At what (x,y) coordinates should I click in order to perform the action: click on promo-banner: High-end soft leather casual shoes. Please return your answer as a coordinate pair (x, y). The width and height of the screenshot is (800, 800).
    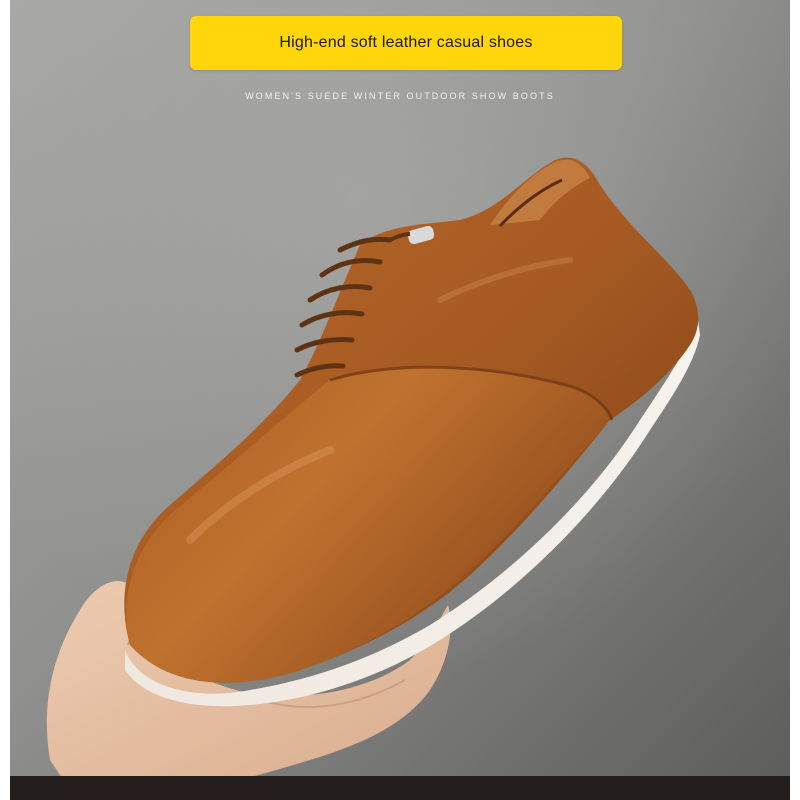
    Looking at the image, I should click on (406, 43).